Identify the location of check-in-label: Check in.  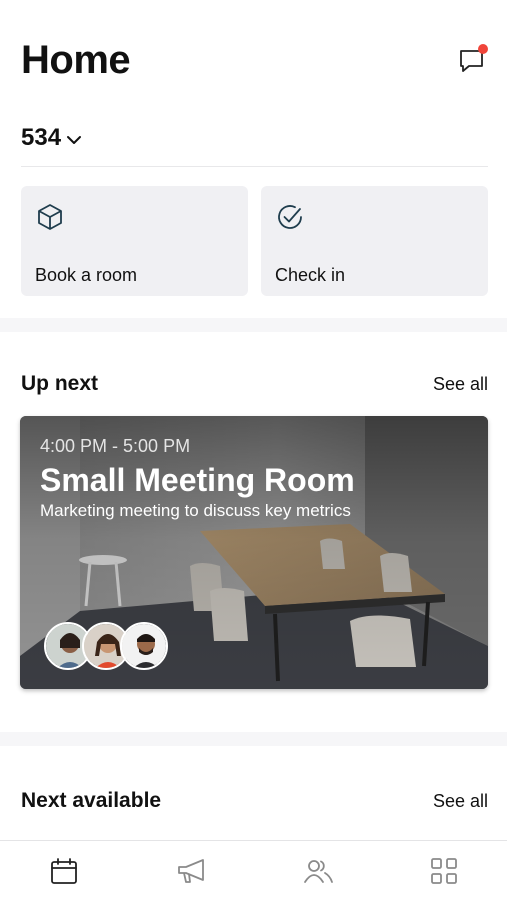
(310, 275).